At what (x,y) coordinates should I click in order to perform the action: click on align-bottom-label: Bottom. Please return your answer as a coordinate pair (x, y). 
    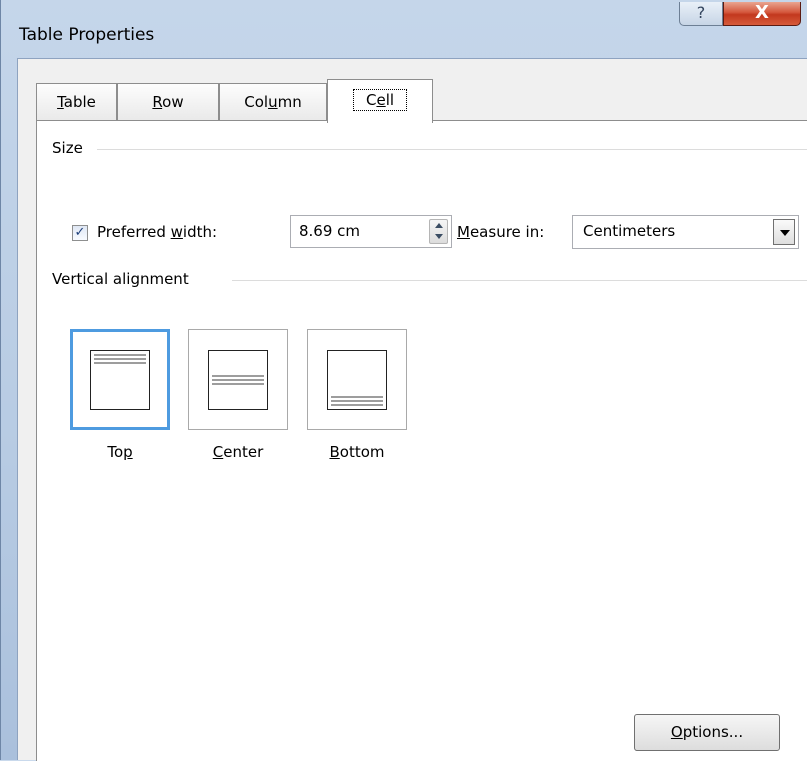
    Looking at the image, I should click on (357, 452).